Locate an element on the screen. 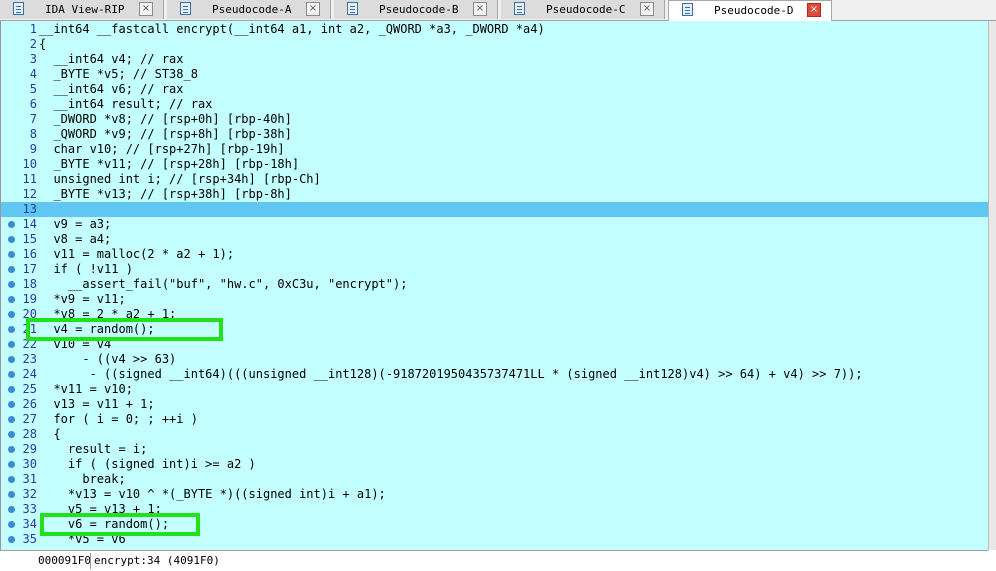 Image resolution: width=996 pixels, height=571 pixels. code-text: _QWORD *v9; // [rsp+8h] [rbp-38h] is located at coordinates (165, 134).